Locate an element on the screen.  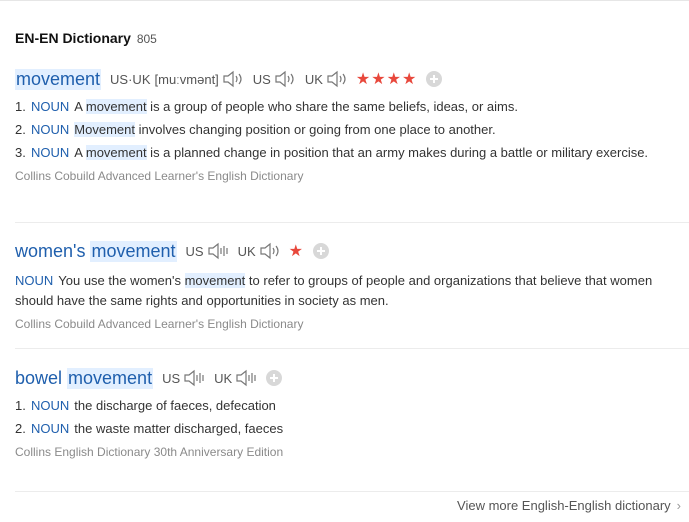
headword: bowel movement is located at coordinates (84, 378).